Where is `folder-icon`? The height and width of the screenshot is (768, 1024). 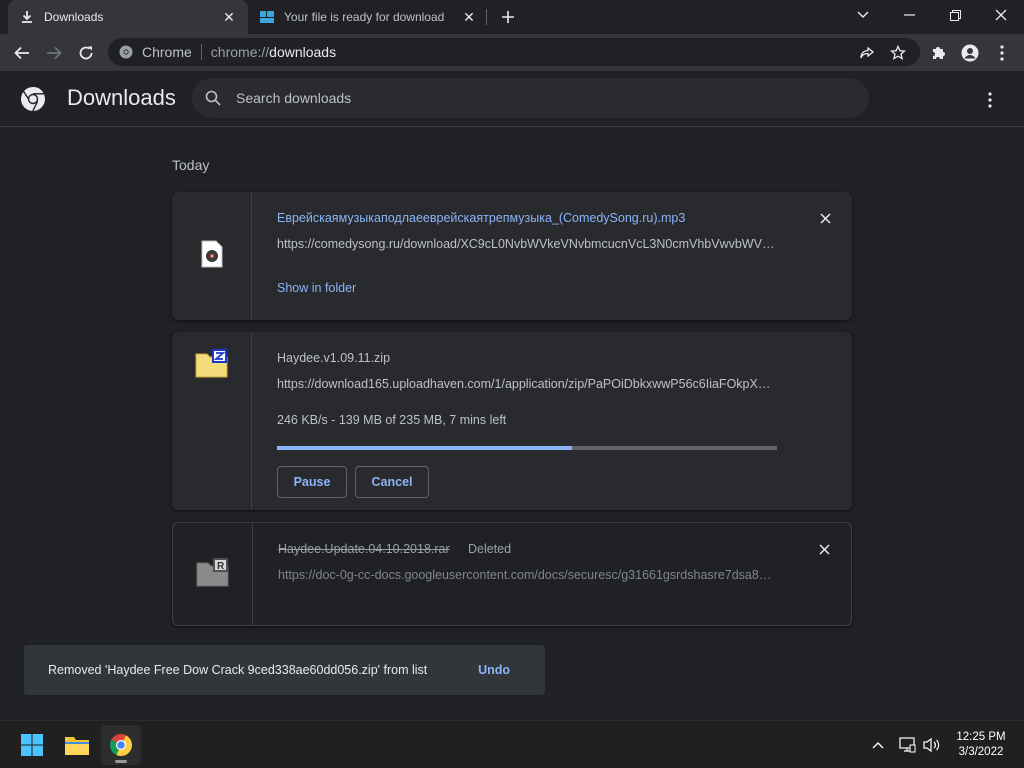 folder-icon is located at coordinates (77, 746).